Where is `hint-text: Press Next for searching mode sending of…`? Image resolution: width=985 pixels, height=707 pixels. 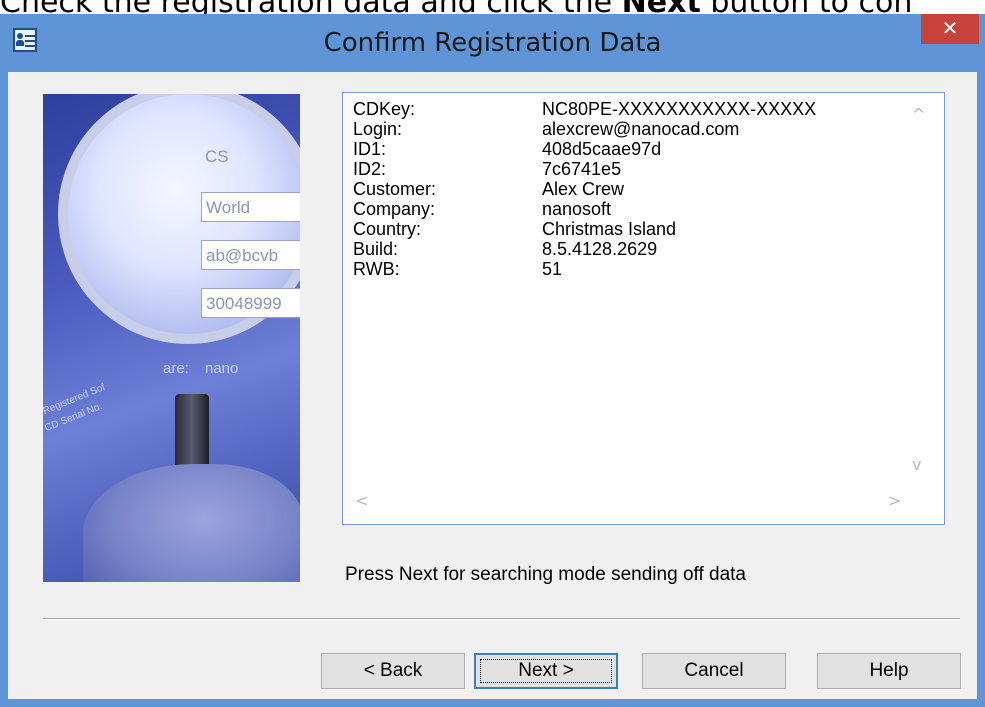 hint-text: Press Next for searching mode sending of… is located at coordinates (545, 574).